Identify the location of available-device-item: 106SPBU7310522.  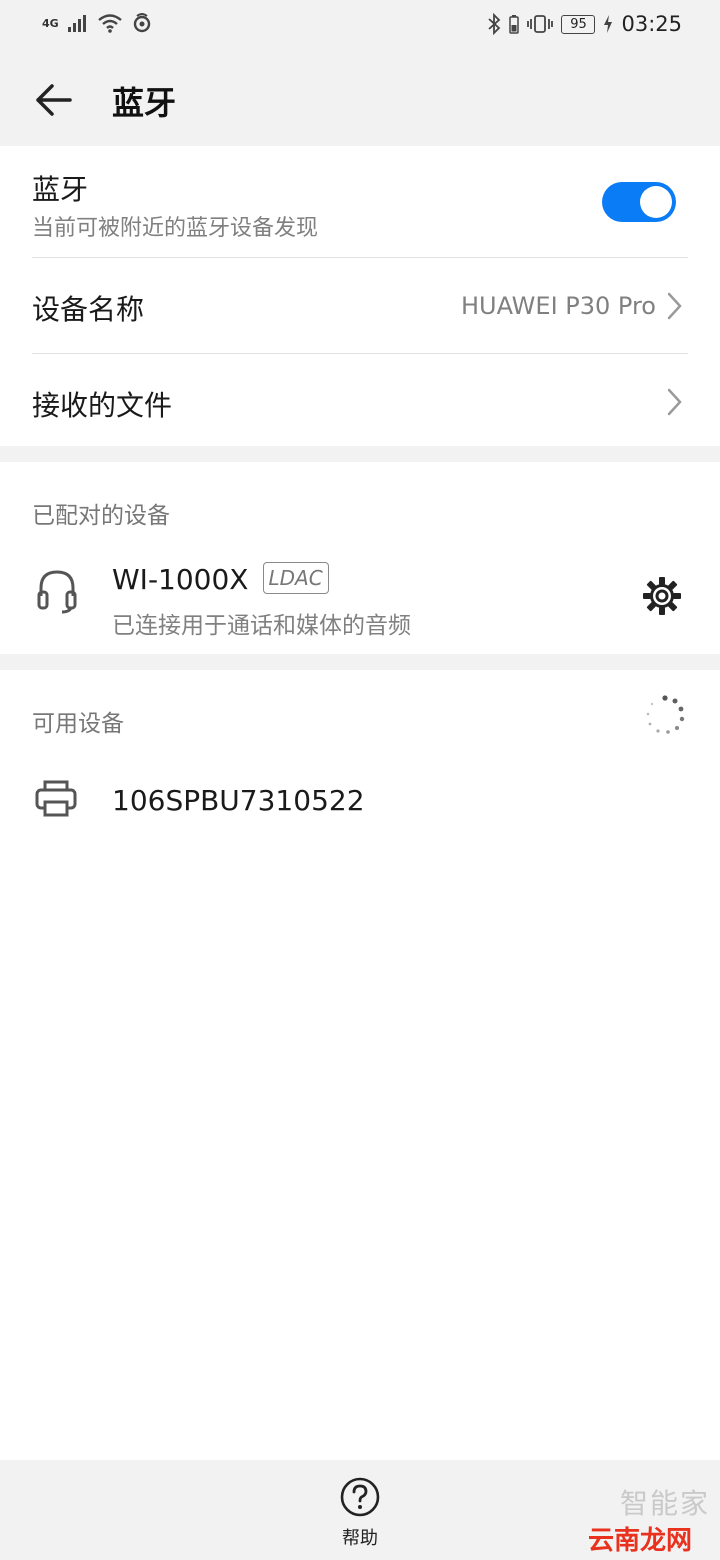
(360, 800).